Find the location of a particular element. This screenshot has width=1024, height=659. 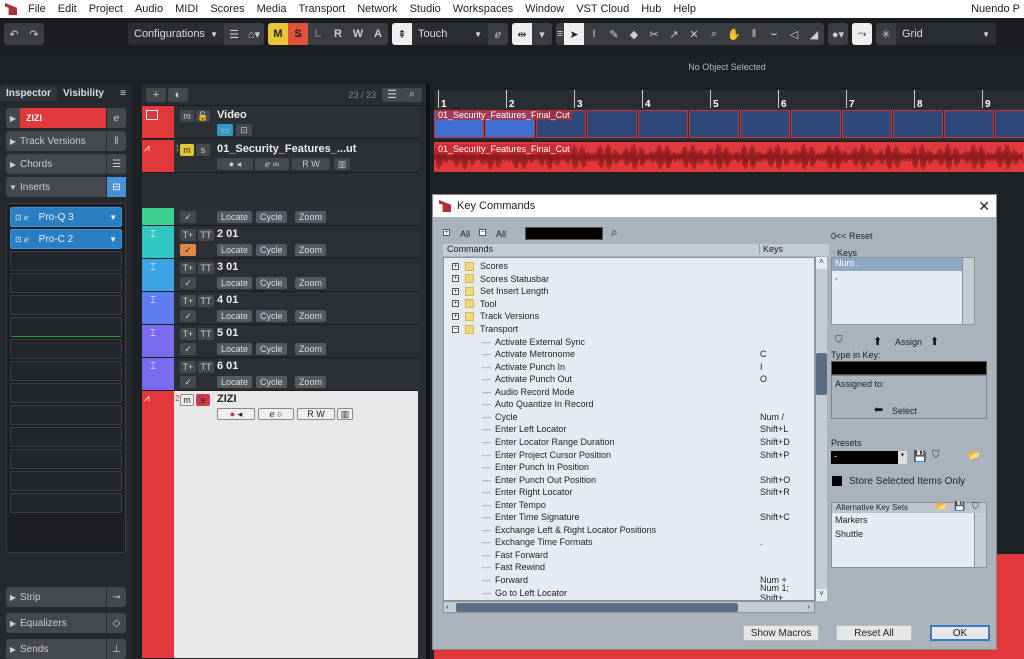

lock-icon: 🔓 is located at coordinates (203, 116).